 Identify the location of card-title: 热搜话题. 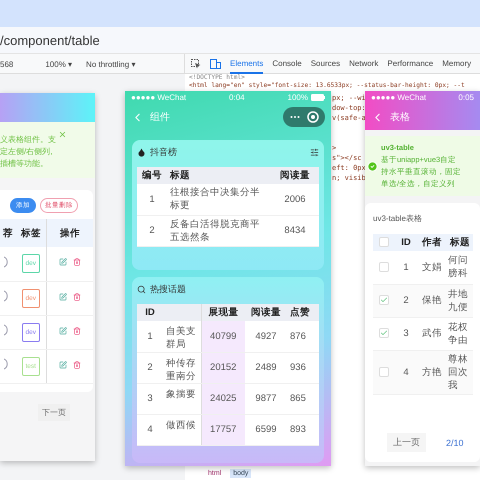
(168, 289).